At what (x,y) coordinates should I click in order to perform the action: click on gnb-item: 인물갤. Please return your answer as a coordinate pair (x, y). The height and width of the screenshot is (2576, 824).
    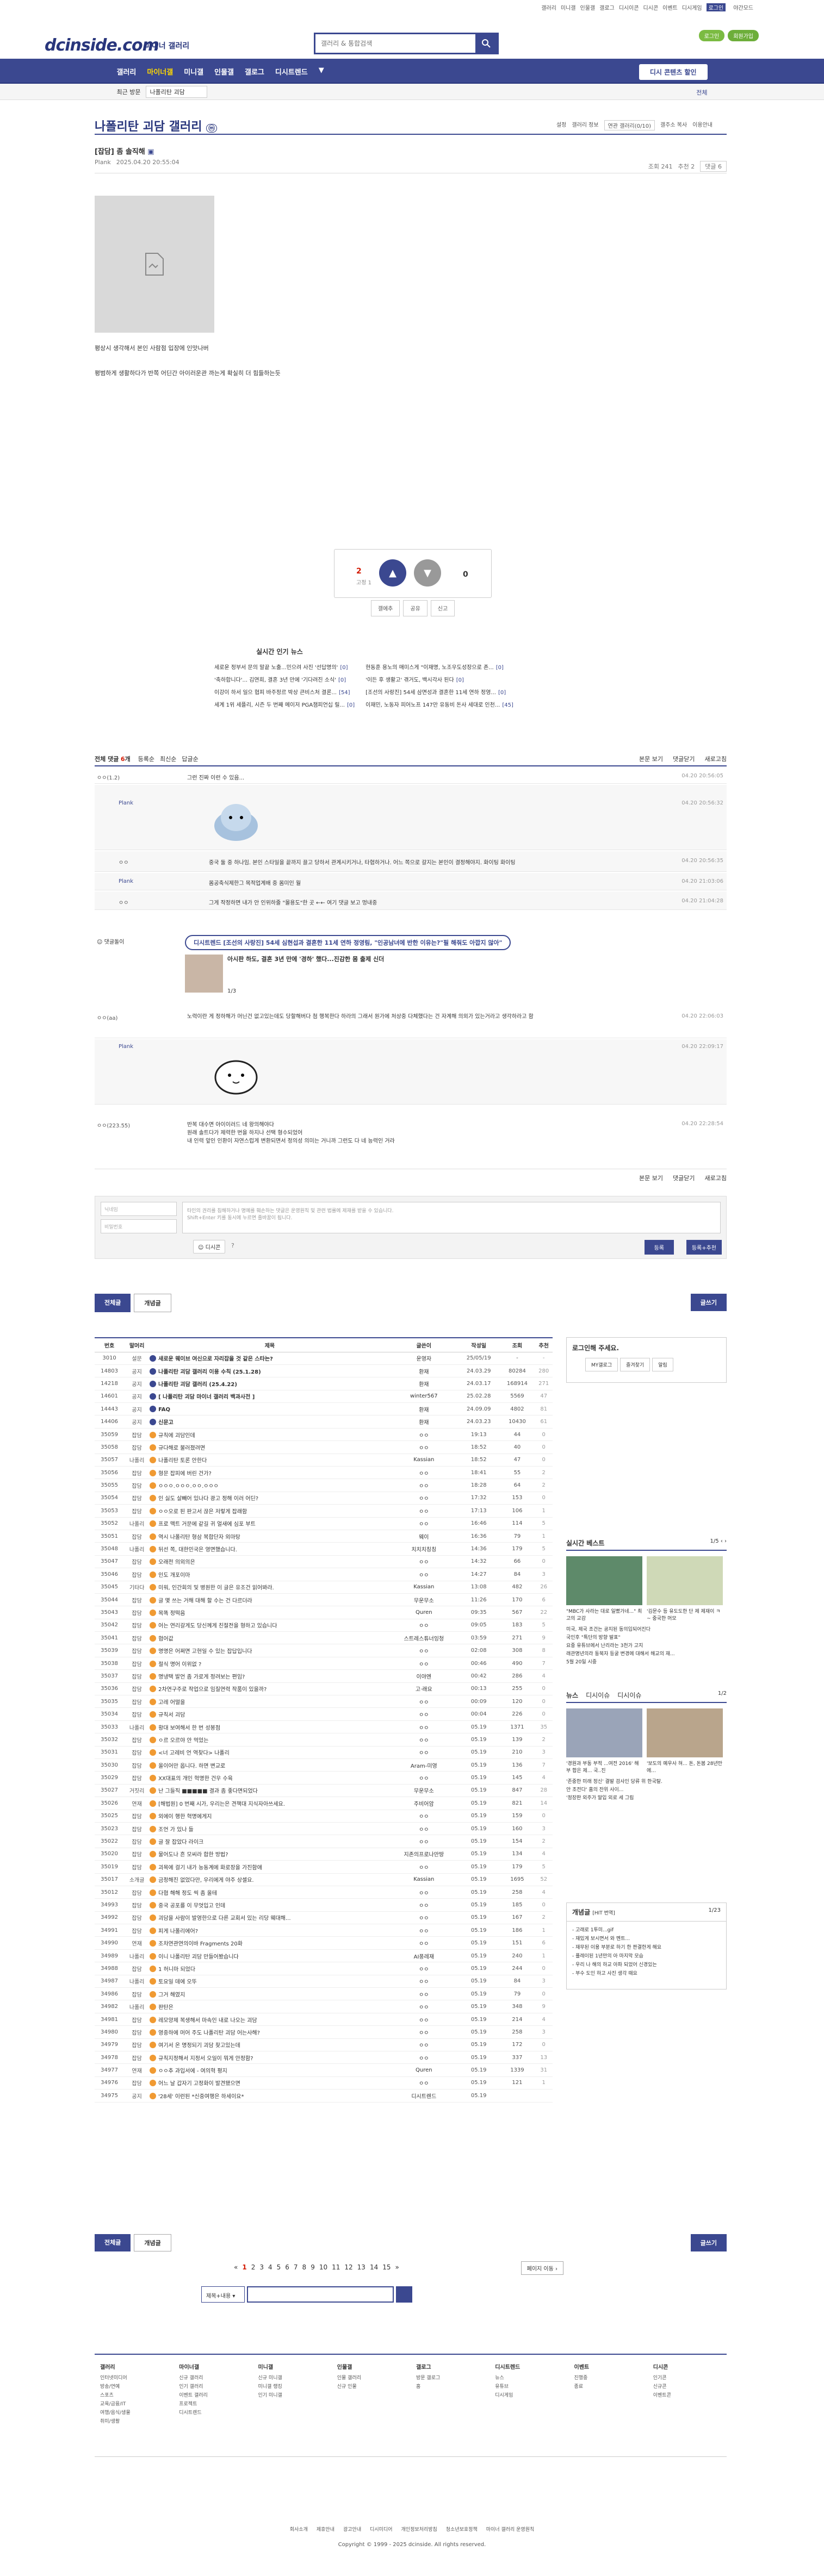
    Looking at the image, I should click on (224, 71).